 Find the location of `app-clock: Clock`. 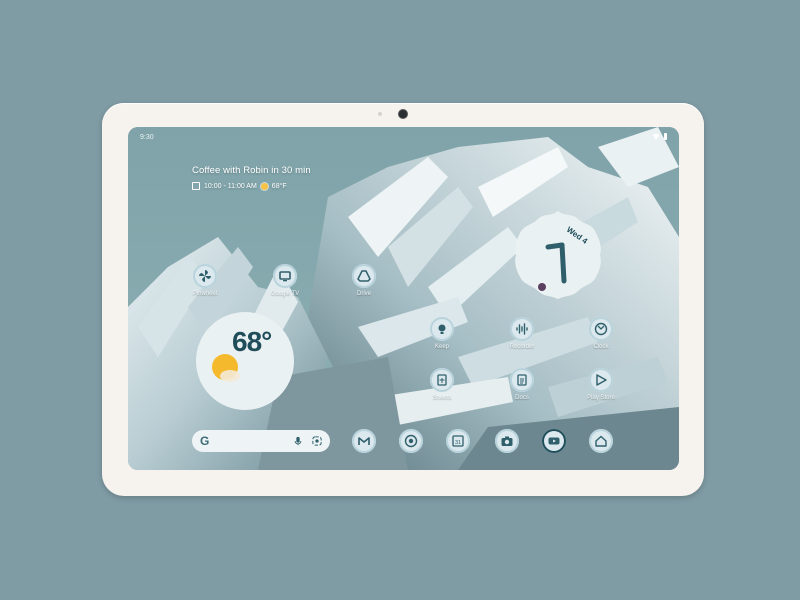

app-clock: Clock is located at coordinates (601, 333).